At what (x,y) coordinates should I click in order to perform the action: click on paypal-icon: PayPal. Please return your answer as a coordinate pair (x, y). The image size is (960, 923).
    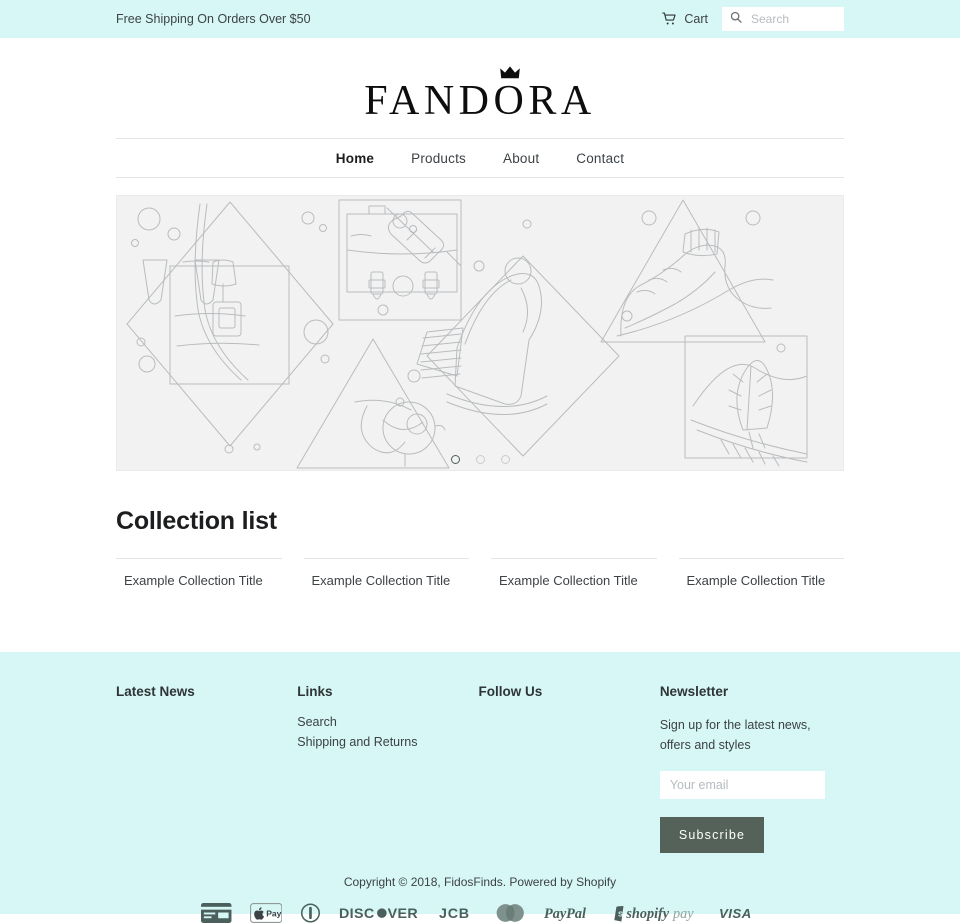
    Looking at the image, I should click on (569, 913).